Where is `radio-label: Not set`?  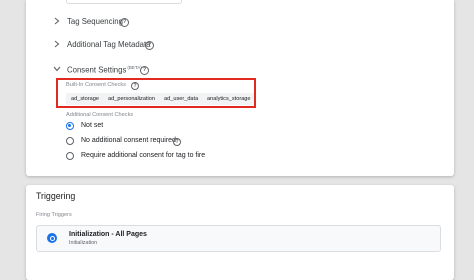
radio-label: Not set is located at coordinates (92, 125).